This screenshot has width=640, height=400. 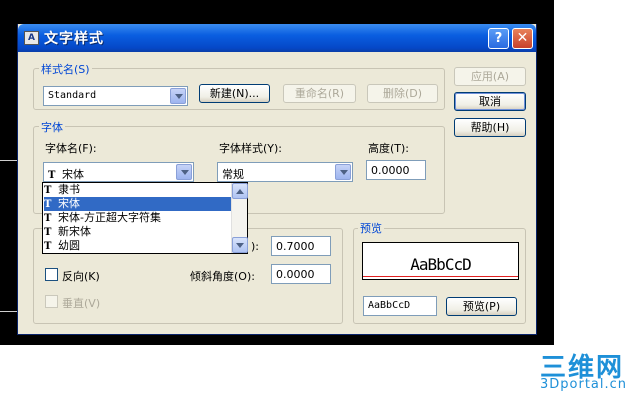 What do you see at coordinates (498, 38) in the screenshot?
I see `help-title-button: ?` at bounding box center [498, 38].